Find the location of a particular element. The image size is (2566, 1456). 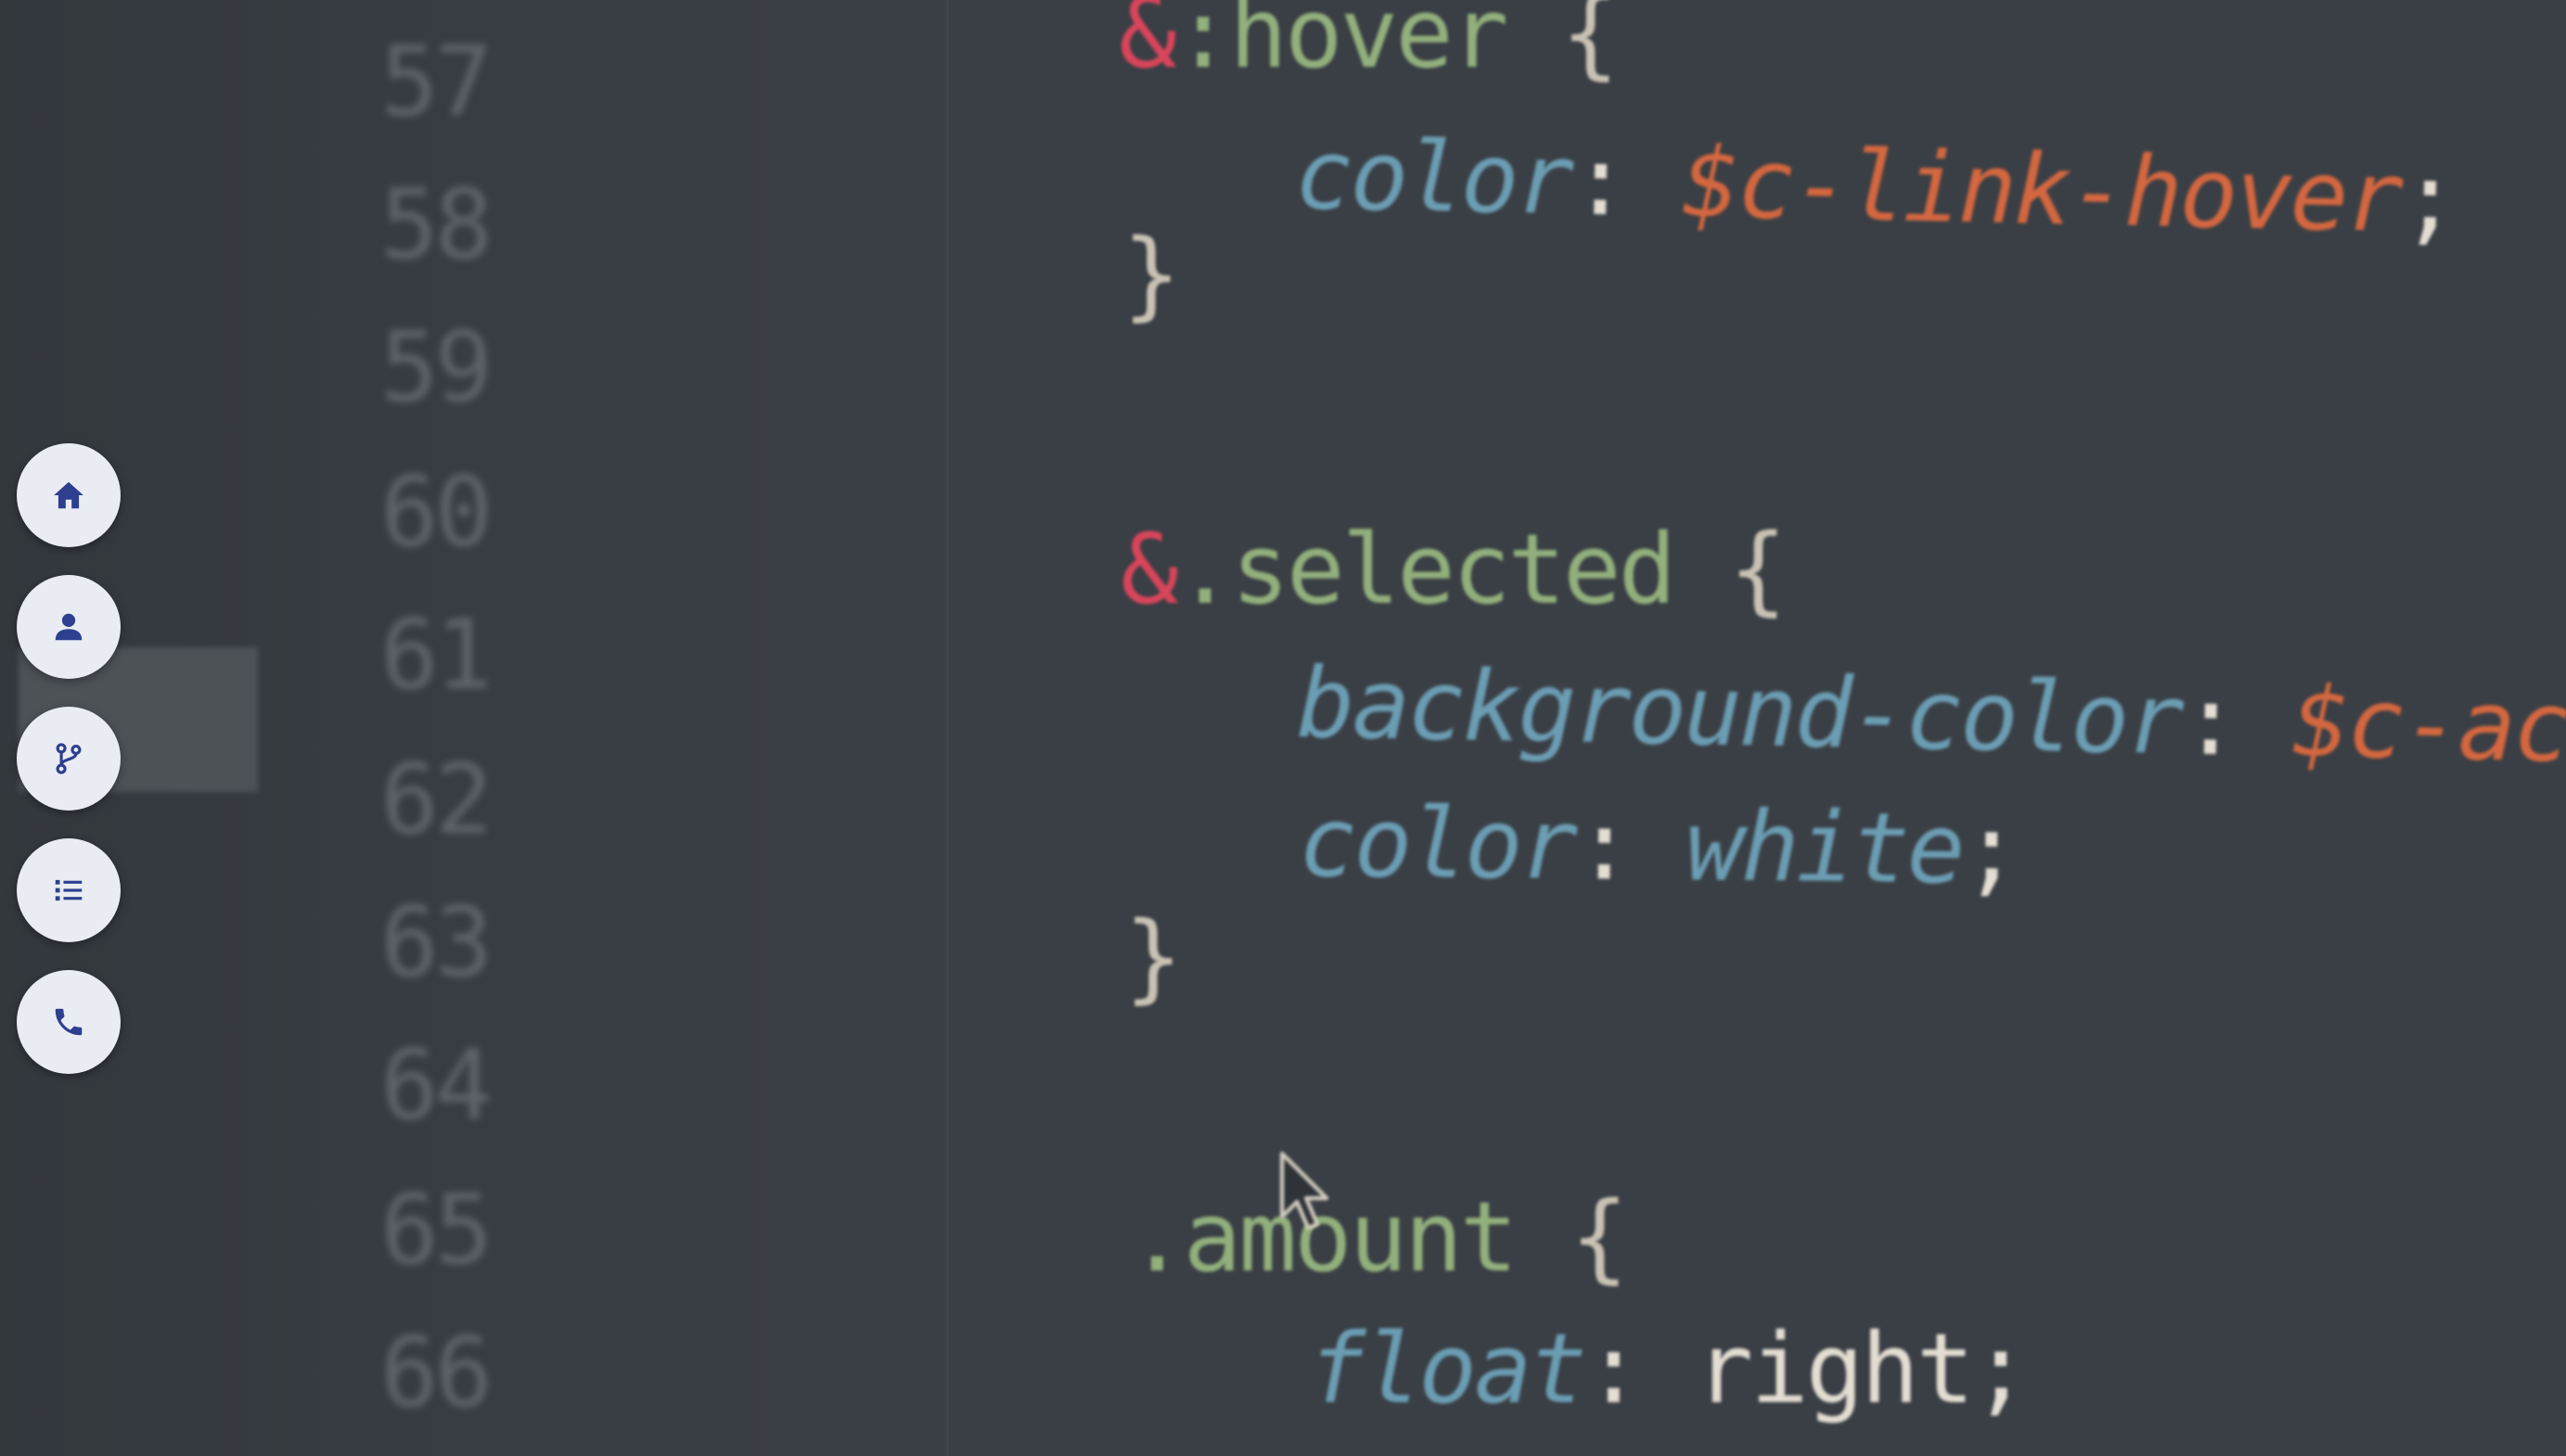

line-number: 58 is located at coordinates (436, 224).